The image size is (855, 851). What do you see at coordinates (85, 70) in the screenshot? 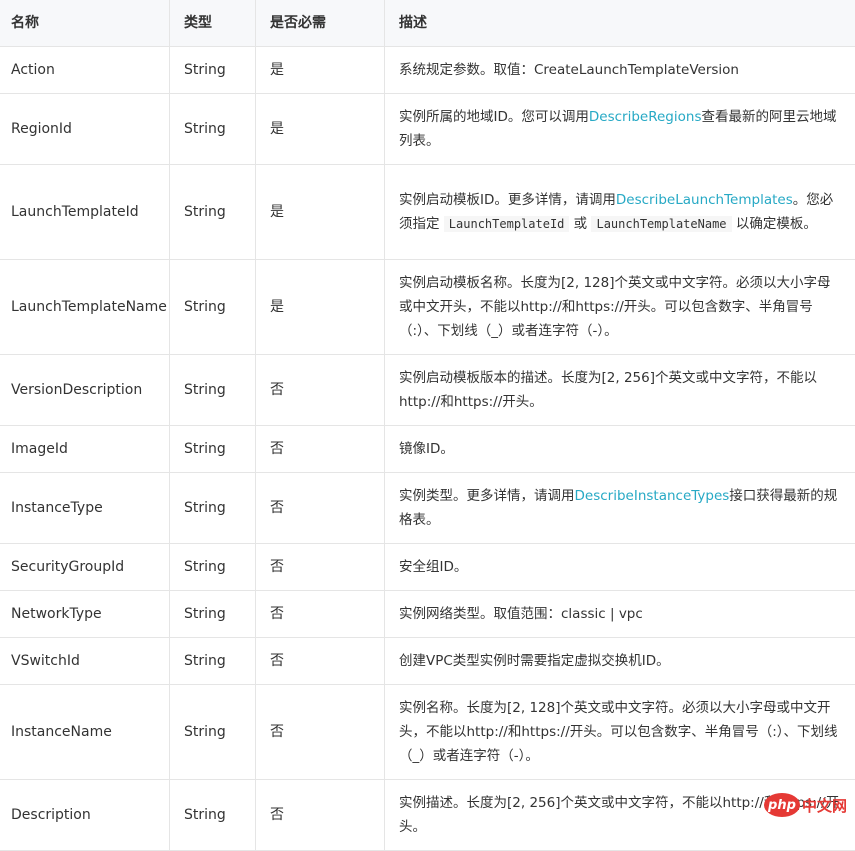
I see `param-name: Action` at bounding box center [85, 70].